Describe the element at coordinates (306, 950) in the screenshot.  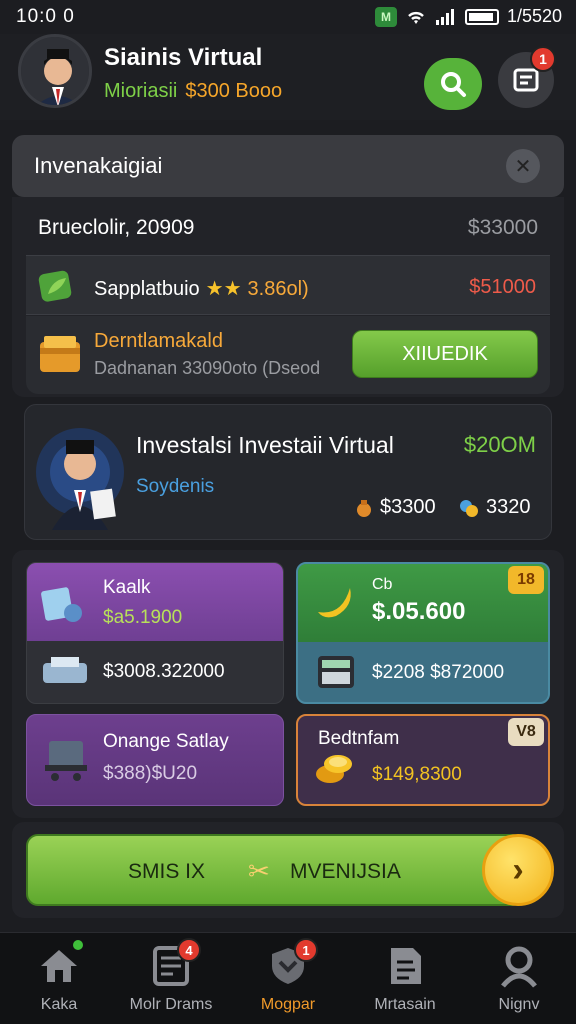
I see `nav-portfolio-badge: 1` at that location.